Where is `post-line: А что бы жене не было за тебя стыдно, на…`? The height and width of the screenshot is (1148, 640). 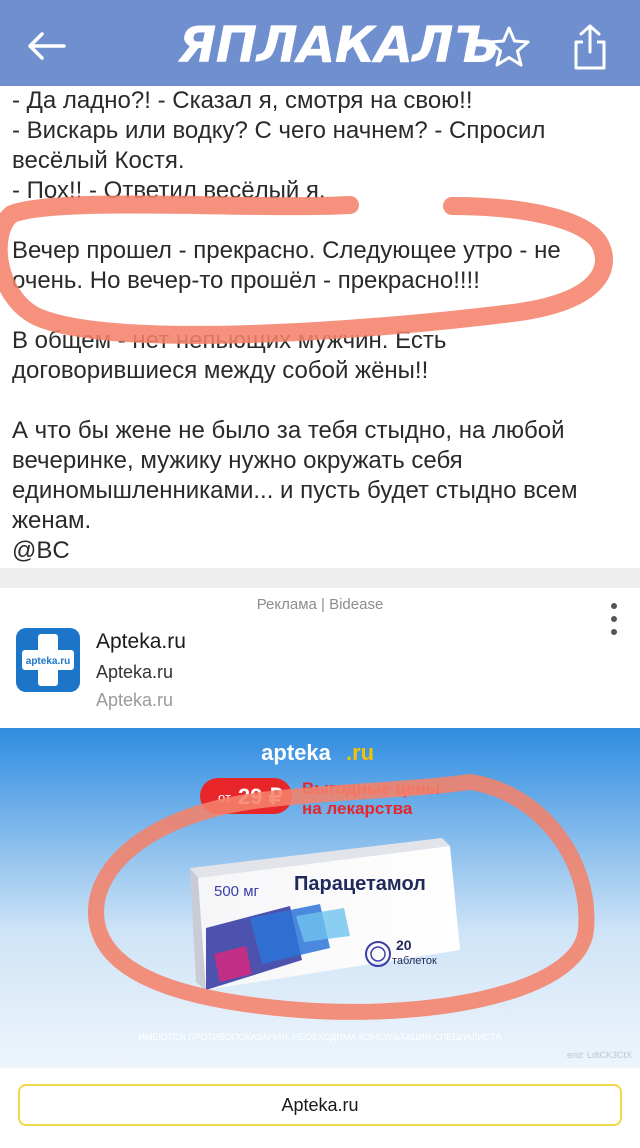 post-line: А что бы жене не было за тебя стыдно, на… is located at coordinates (288, 430).